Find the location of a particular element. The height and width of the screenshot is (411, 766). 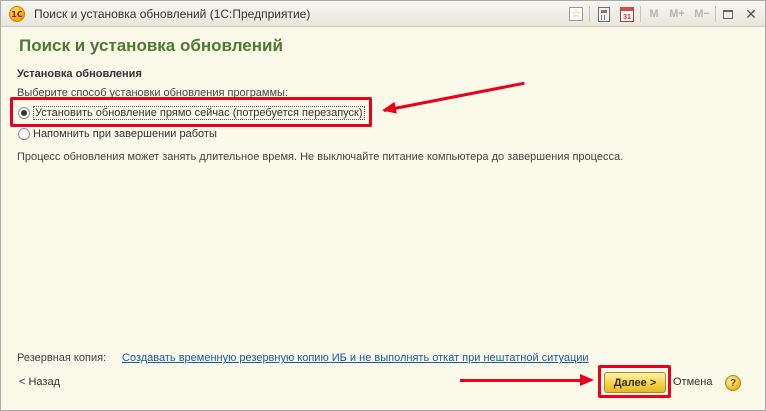

back-button: < Назад is located at coordinates (39, 382).